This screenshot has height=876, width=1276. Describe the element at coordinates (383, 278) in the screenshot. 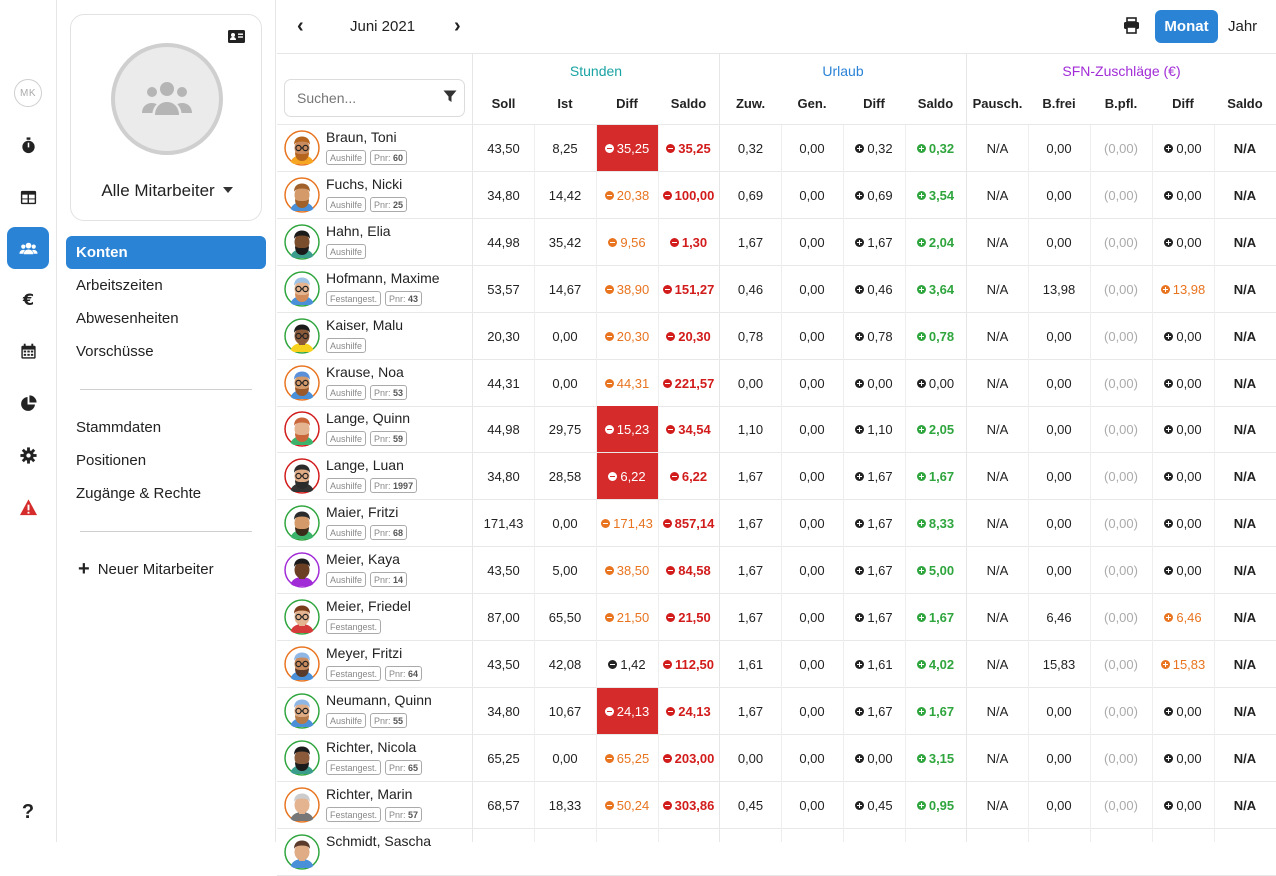

I see `employee-name: Hofmann, Maxime` at that location.